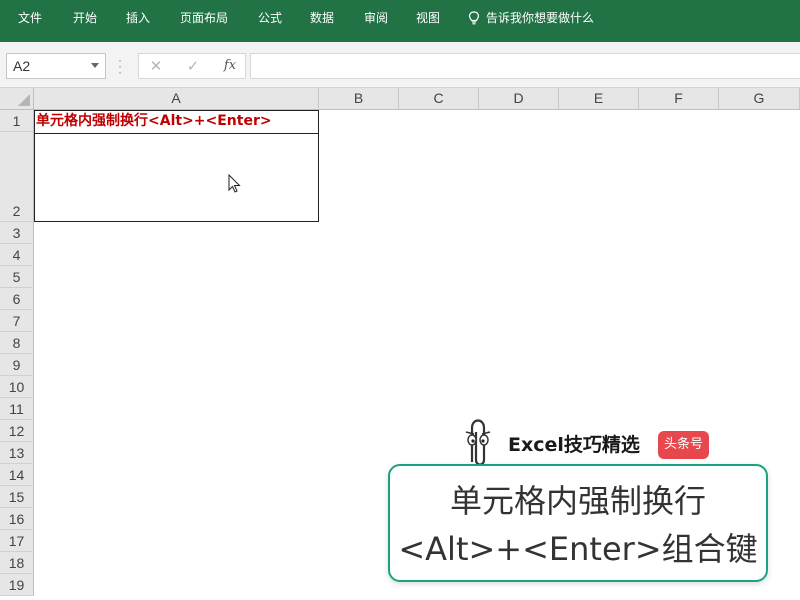 The height and width of the screenshot is (600, 800). I want to click on cell-a1: 单元格内强制换行<Alt>+<Enter>, so click(154, 121).